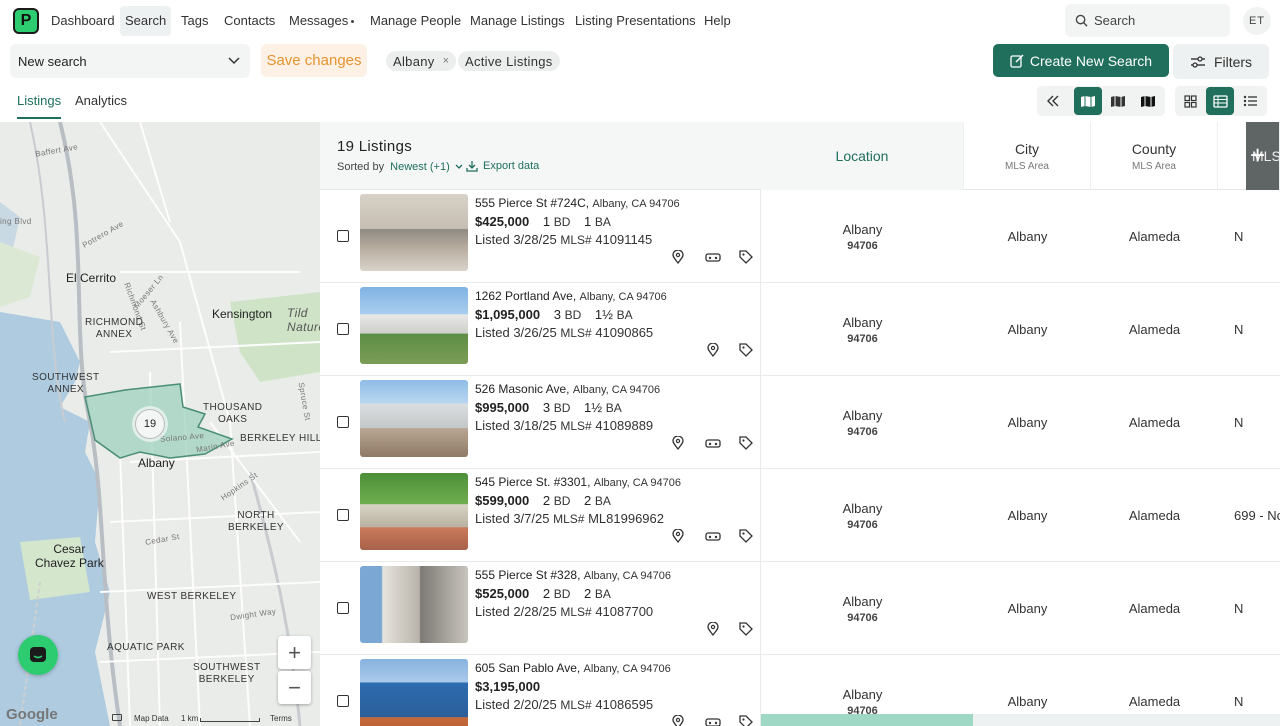 The height and width of the screenshot is (726, 1280). I want to click on nav-help: Help, so click(717, 21).